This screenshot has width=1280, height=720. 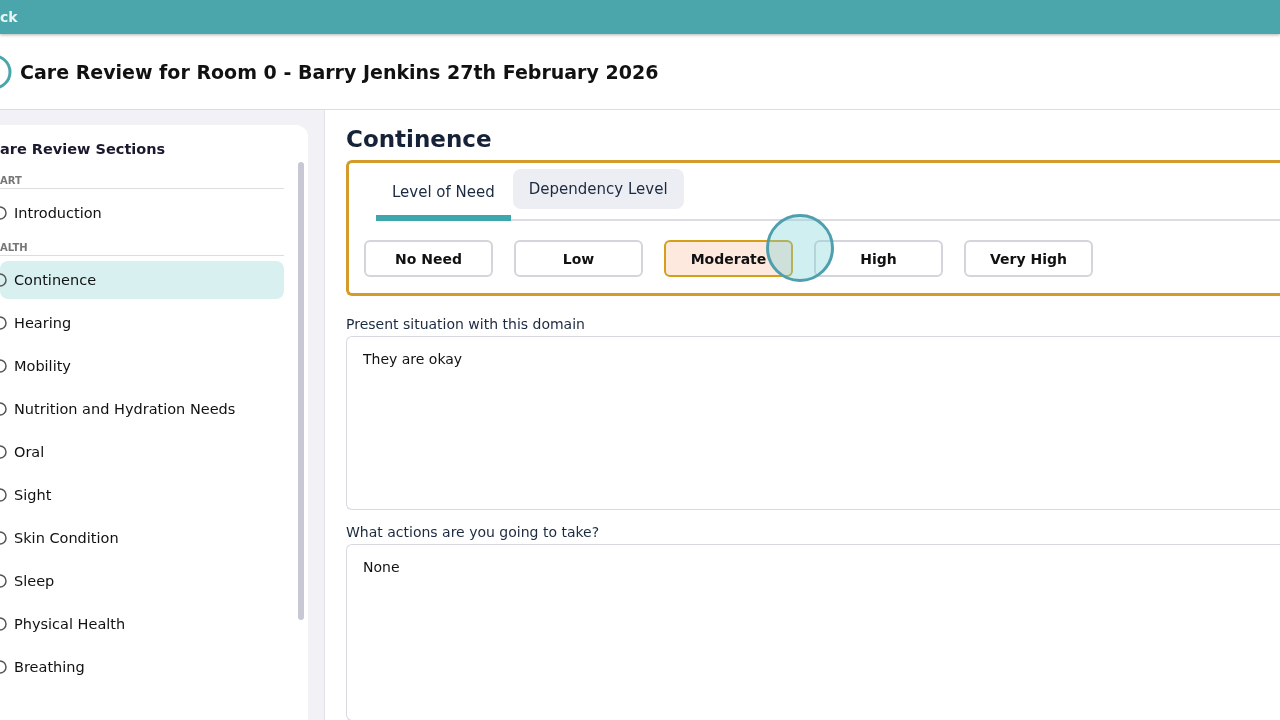 What do you see at coordinates (142, 323) in the screenshot?
I see `section-item: Hearing` at bounding box center [142, 323].